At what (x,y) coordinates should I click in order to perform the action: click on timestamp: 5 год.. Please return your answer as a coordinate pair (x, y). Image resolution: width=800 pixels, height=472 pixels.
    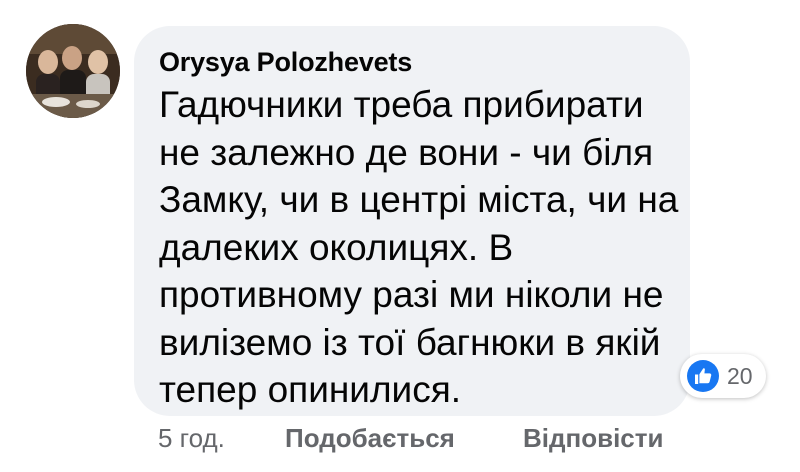
    Looking at the image, I should click on (191, 438).